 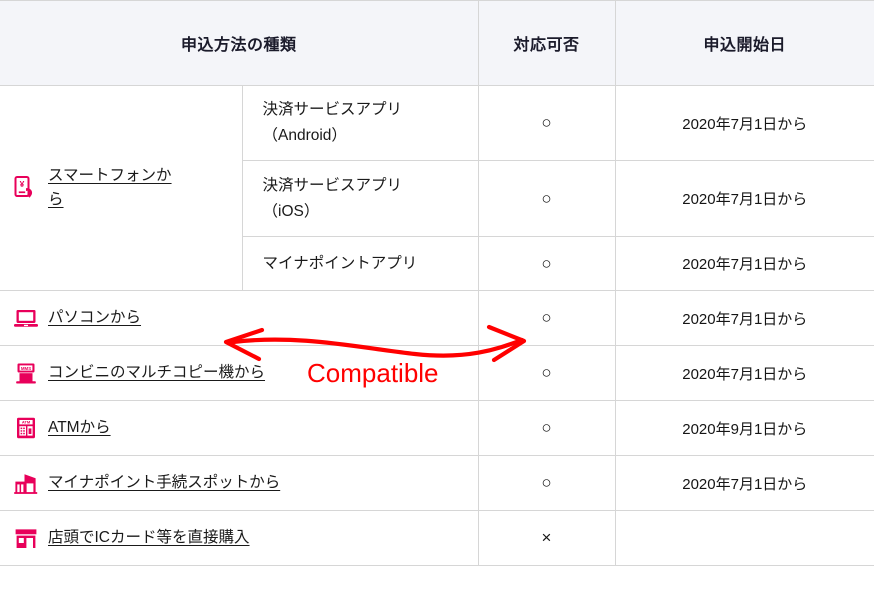 What do you see at coordinates (156, 373) in the screenshot?
I see `method-label: コンビニのマルチコピー機から` at bounding box center [156, 373].